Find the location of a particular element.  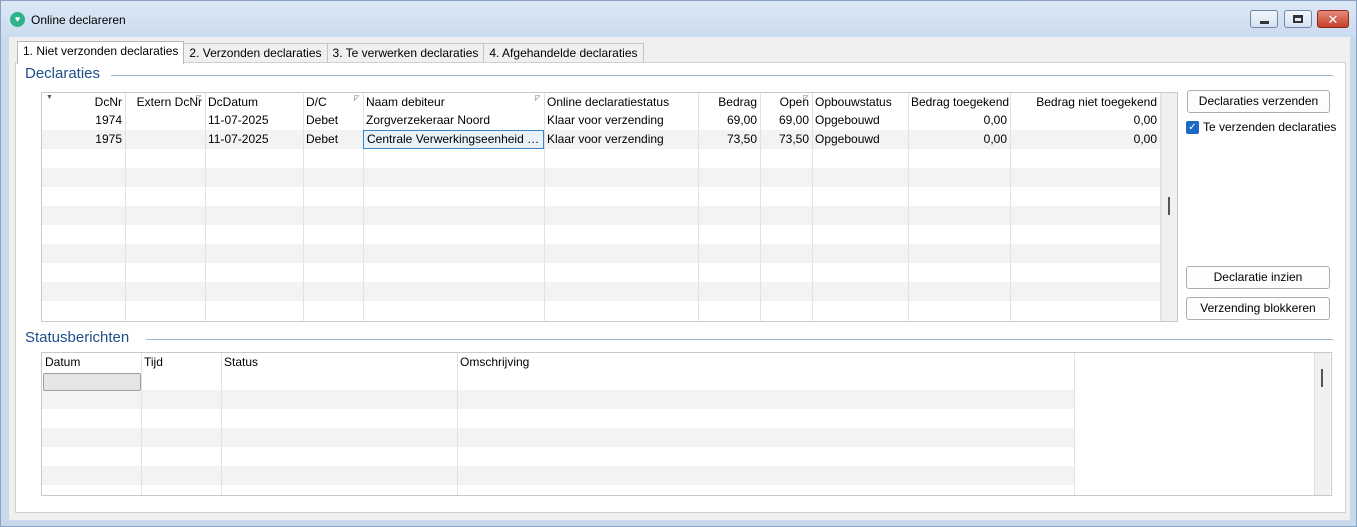

statusberichten-scrollbar is located at coordinates (1322, 424).